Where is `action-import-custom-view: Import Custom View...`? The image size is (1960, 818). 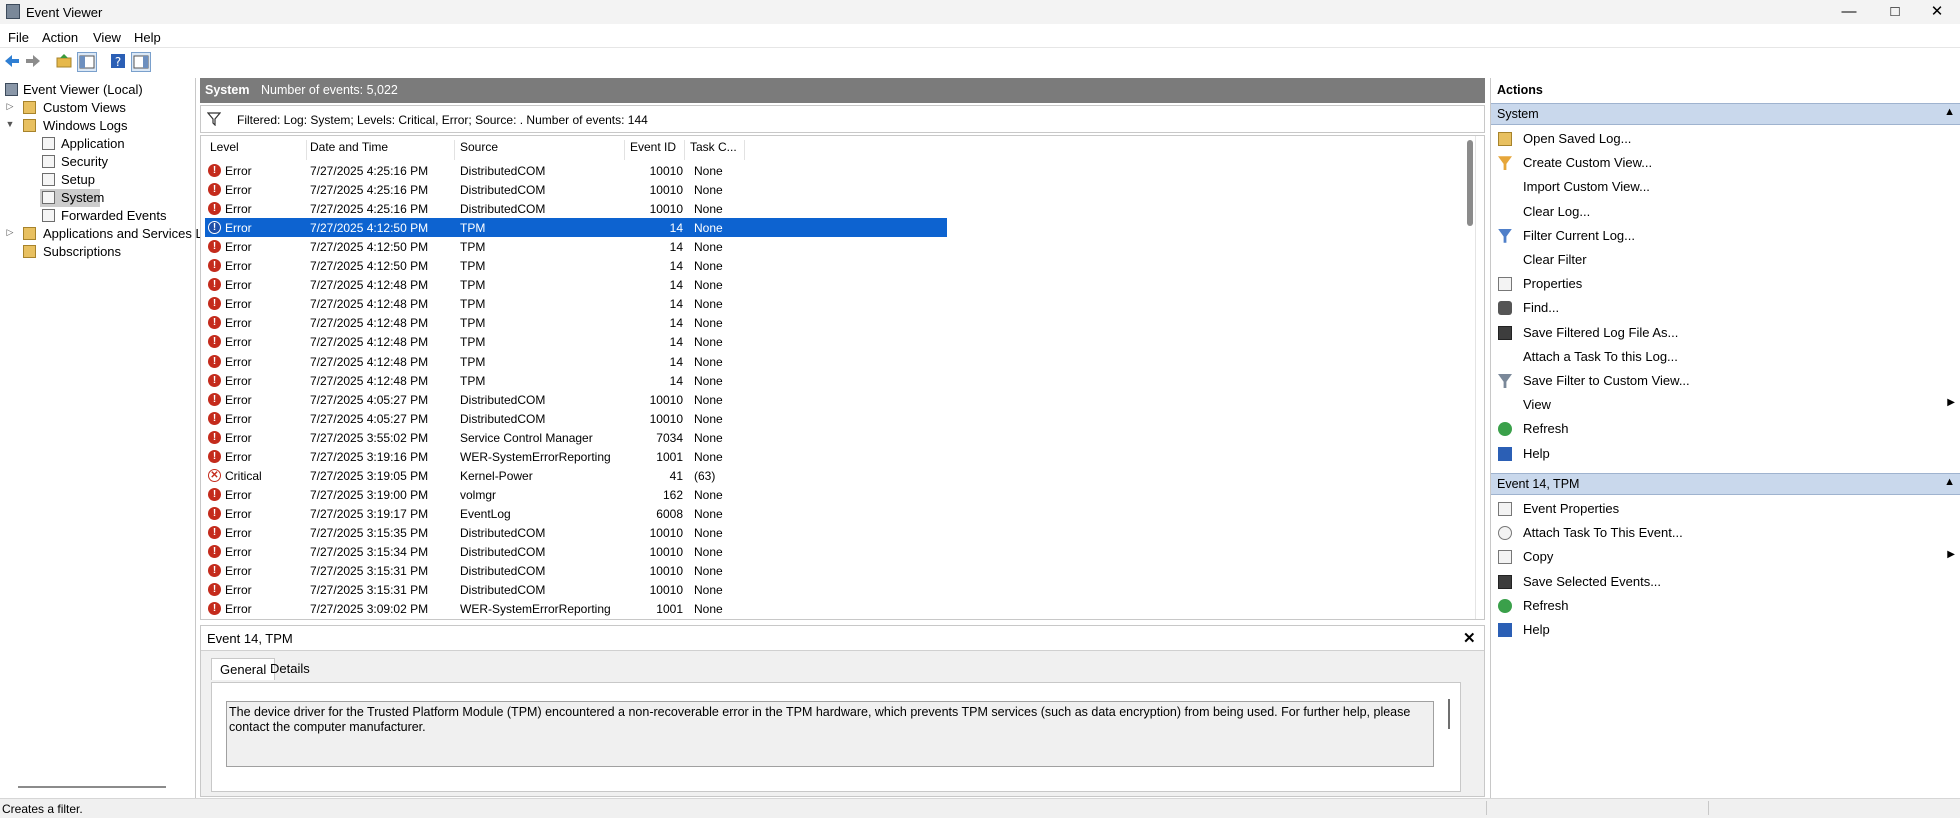
action-import-custom-view: Import Custom View... is located at coordinates (1725, 187).